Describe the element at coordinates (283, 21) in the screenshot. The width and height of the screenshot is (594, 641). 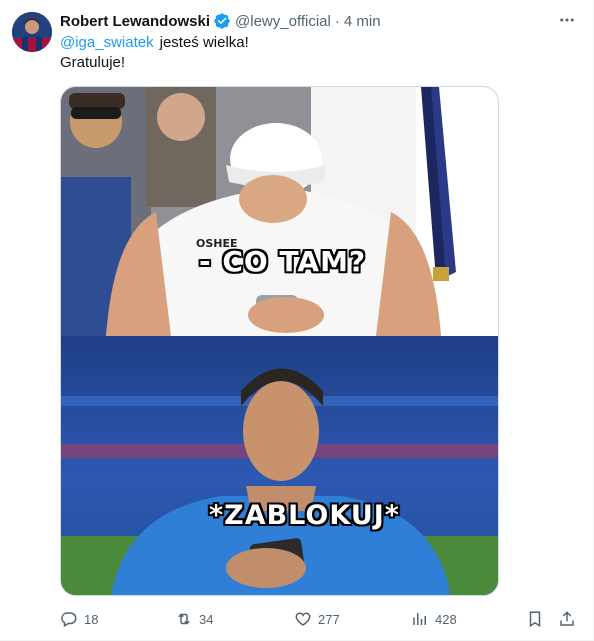
I see `author-handle: @lewy_official` at that location.